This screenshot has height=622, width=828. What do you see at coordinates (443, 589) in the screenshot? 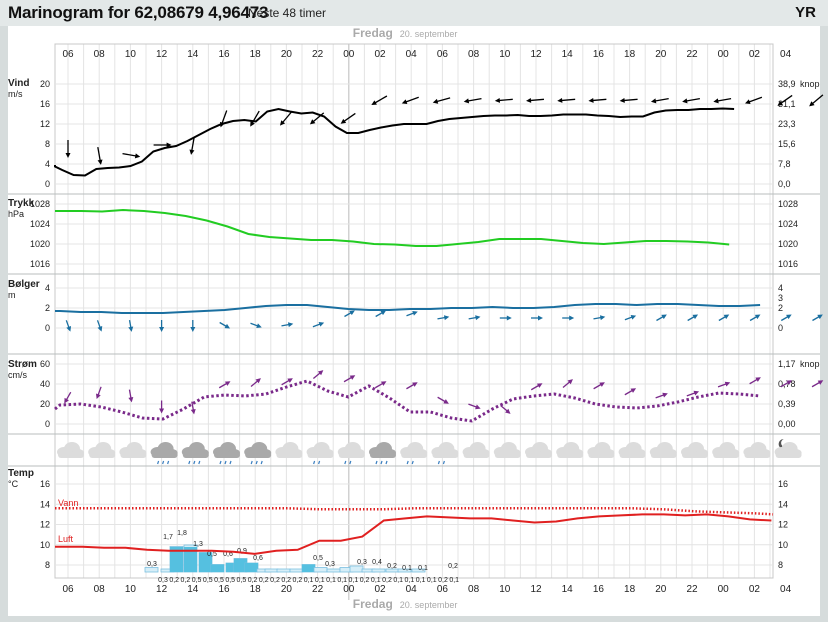
I see `hour-label-bottom: 06` at bounding box center [443, 589].